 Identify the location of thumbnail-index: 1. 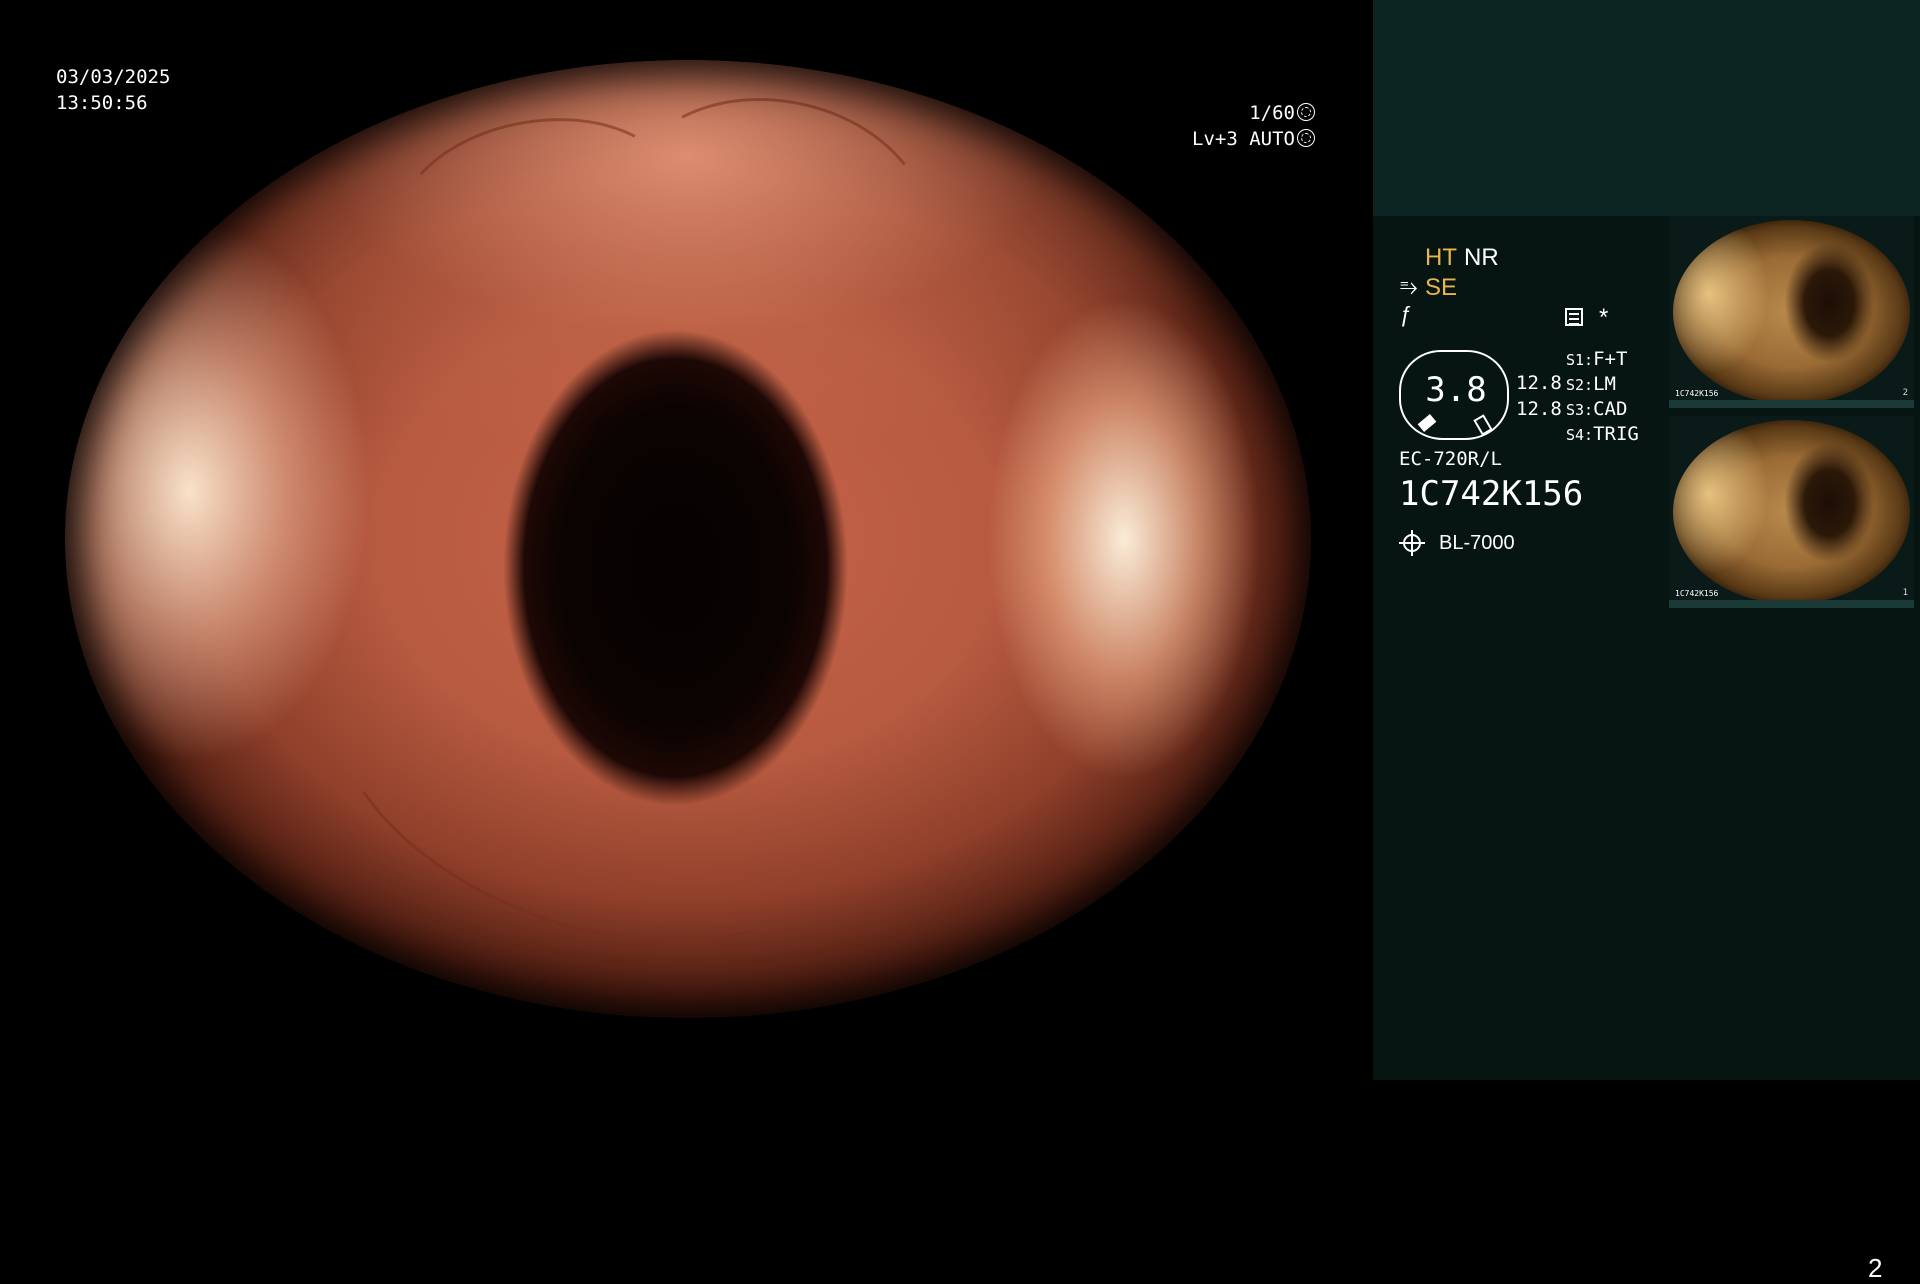
(1905, 593).